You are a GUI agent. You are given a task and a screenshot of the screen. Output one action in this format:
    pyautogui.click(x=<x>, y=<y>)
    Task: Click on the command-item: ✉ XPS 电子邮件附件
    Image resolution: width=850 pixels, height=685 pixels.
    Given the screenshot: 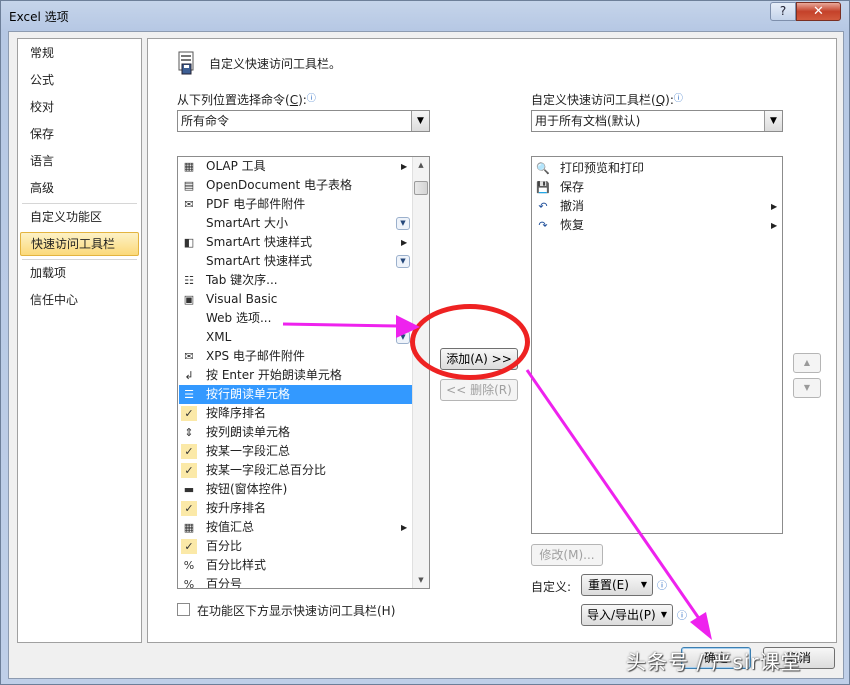 What is the action you would take?
    pyautogui.click(x=296, y=356)
    